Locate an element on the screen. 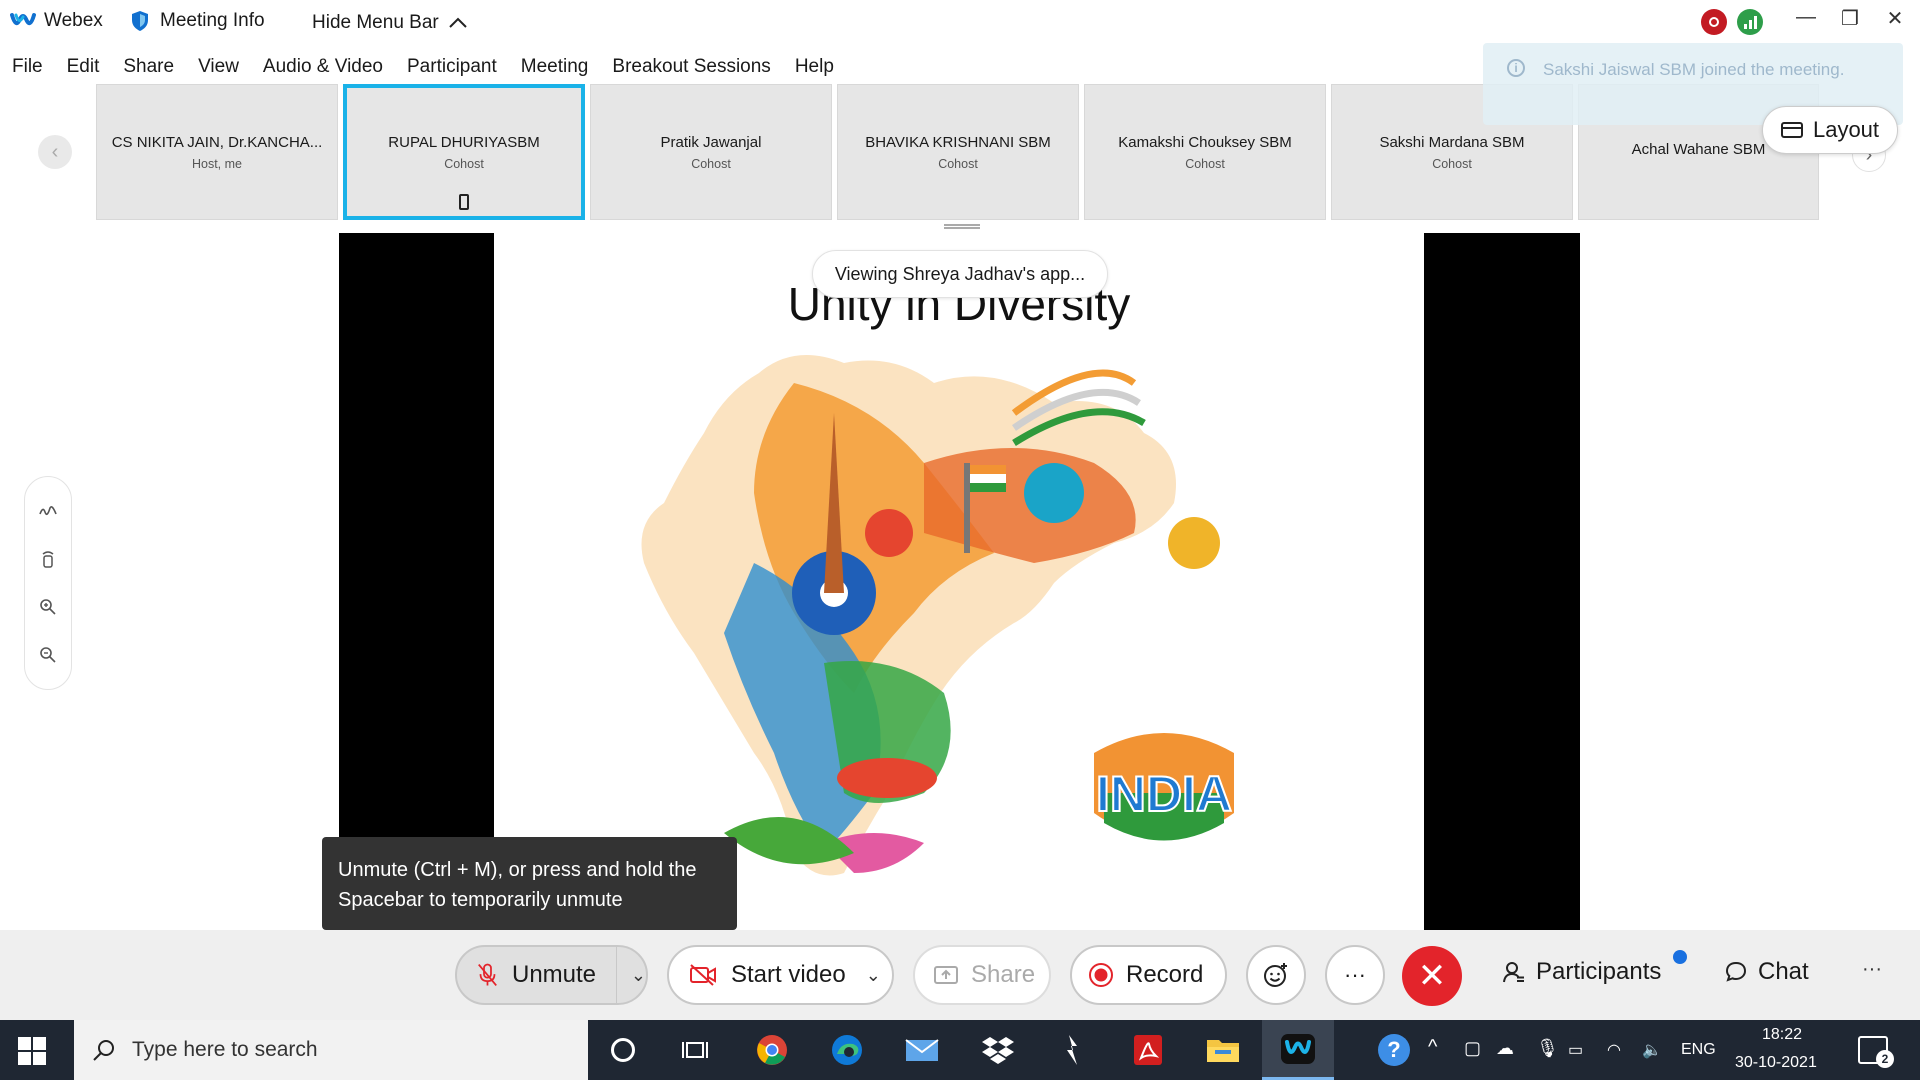 Image resolution: width=1920 pixels, height=1080 pixels. panel-overflow-icon: ··· is located at coordinates (1872, 969).